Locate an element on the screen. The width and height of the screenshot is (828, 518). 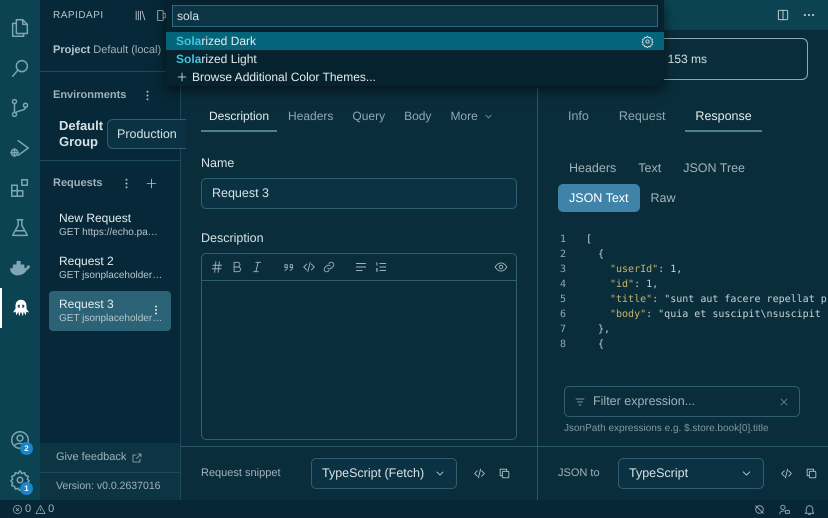
branch-icon is located at coordinates (20, 108).